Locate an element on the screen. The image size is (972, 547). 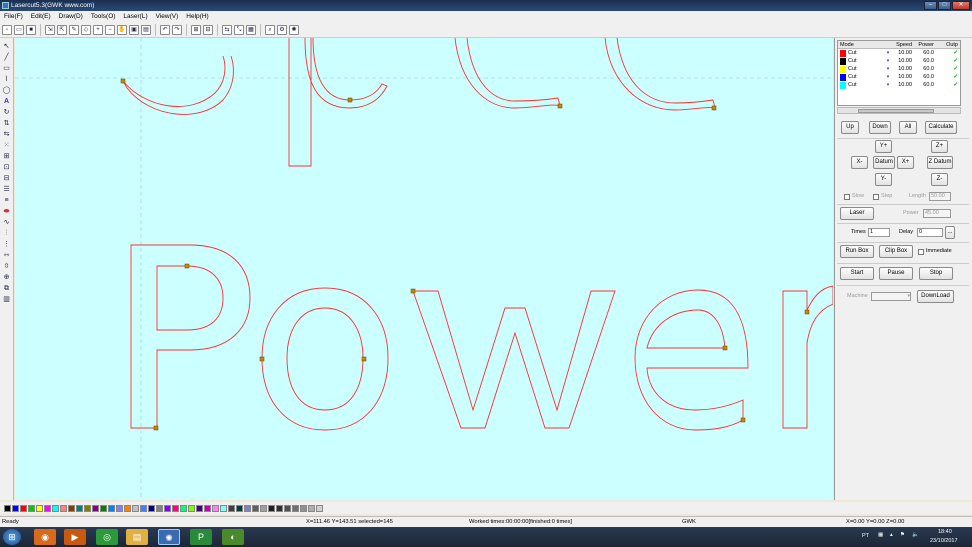
z-datum-button: Z Datum is located at coordinates (940, 162).